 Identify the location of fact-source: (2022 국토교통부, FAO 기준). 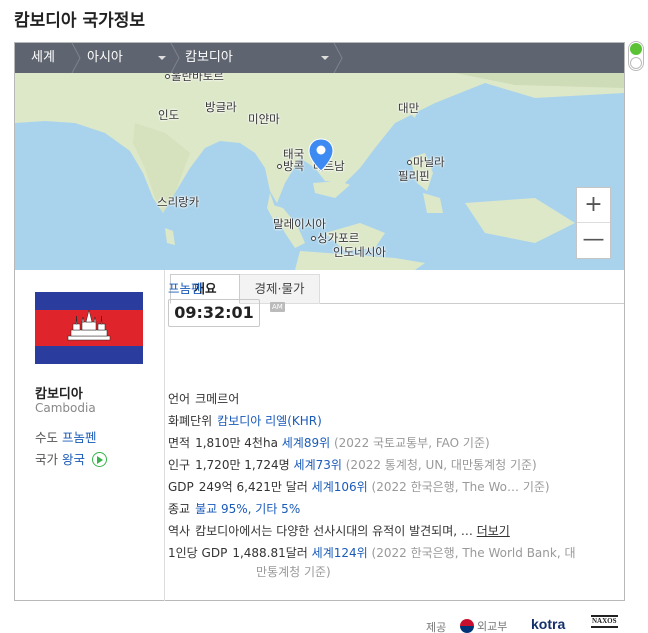
(411, 443).